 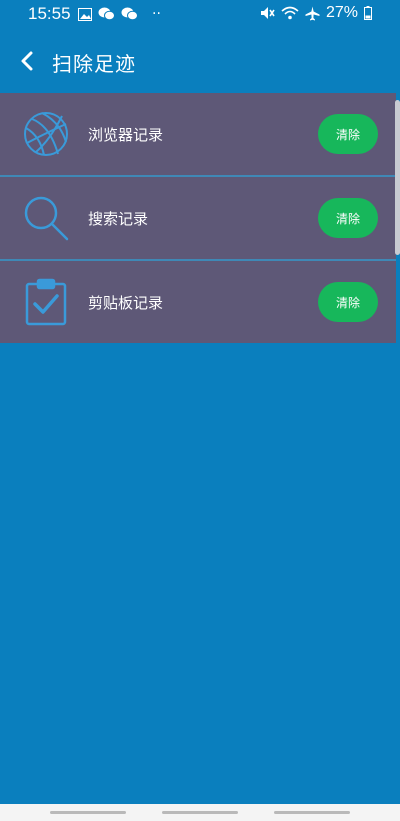 I want to click on chevron-left-icon, so click(x=27, y=61).